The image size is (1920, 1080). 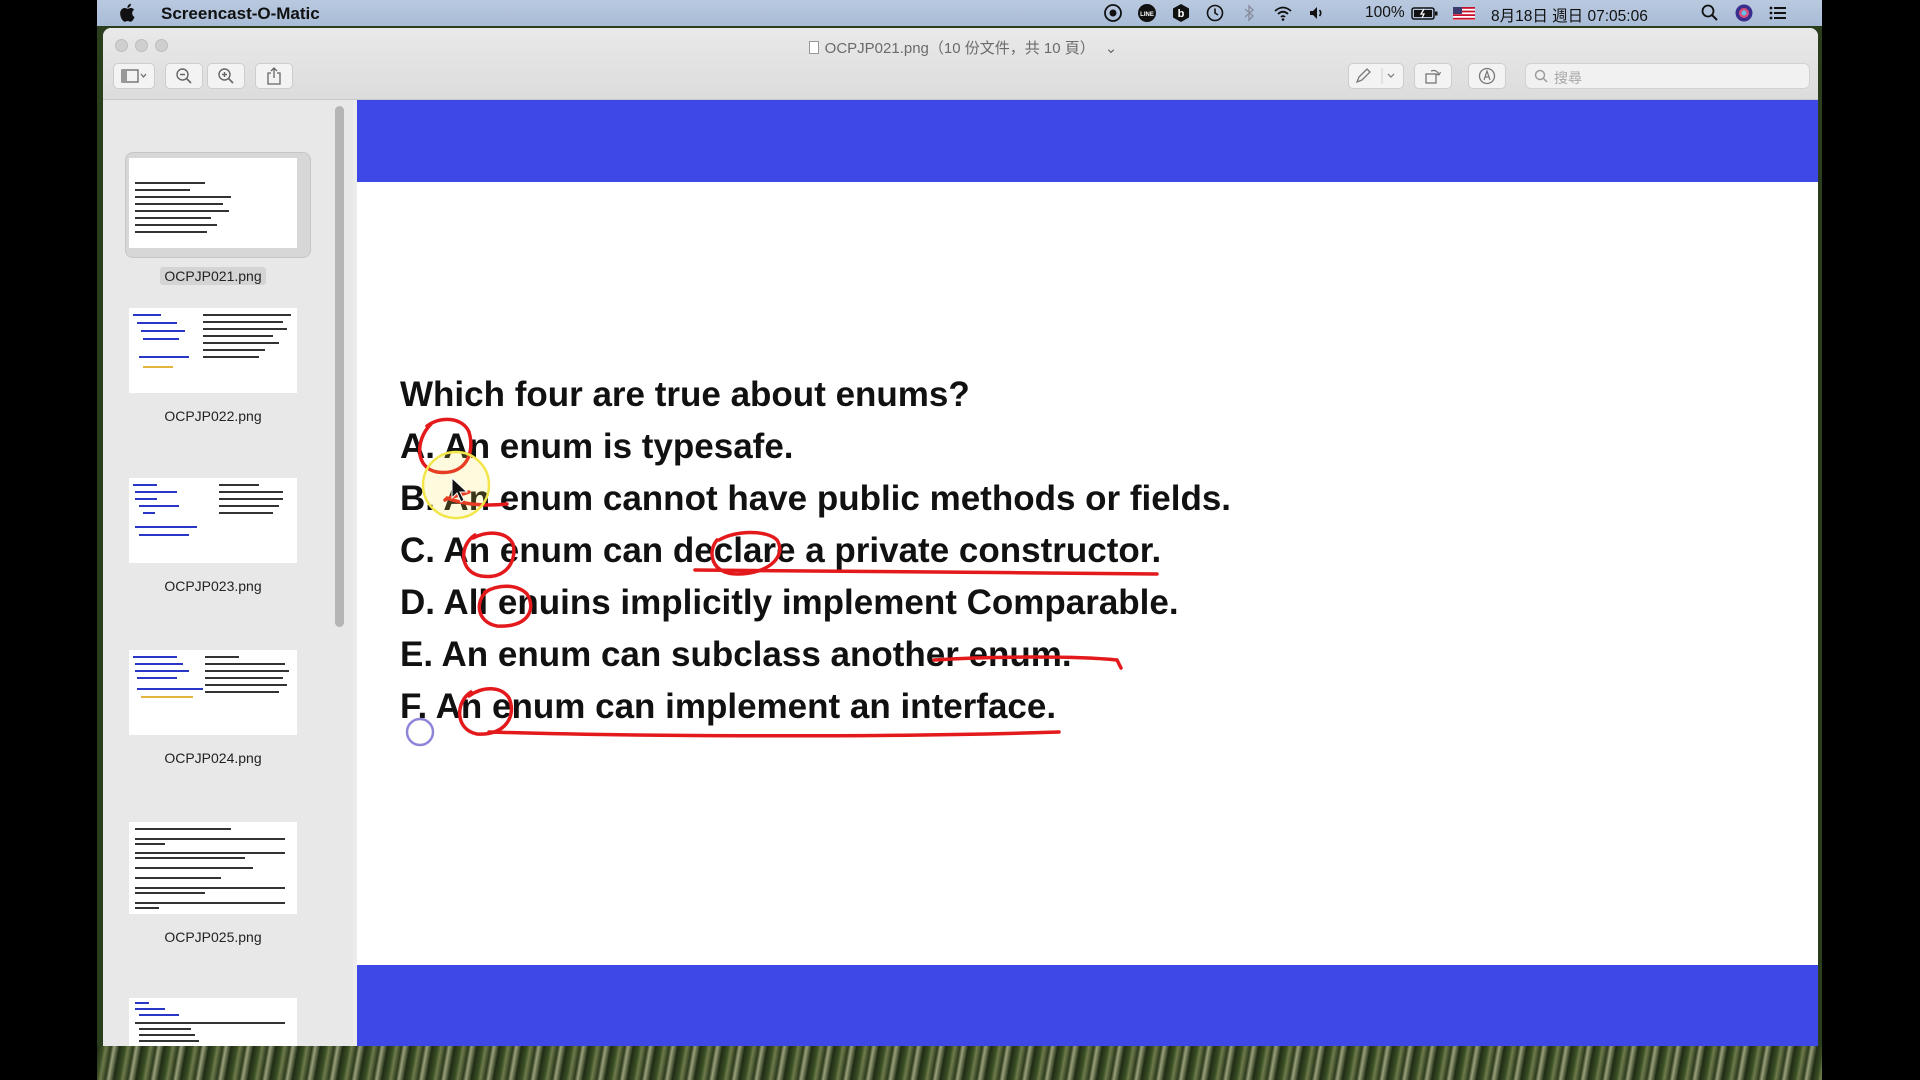 I want to click on zoom-out-icon, so click(x=184, y=76).